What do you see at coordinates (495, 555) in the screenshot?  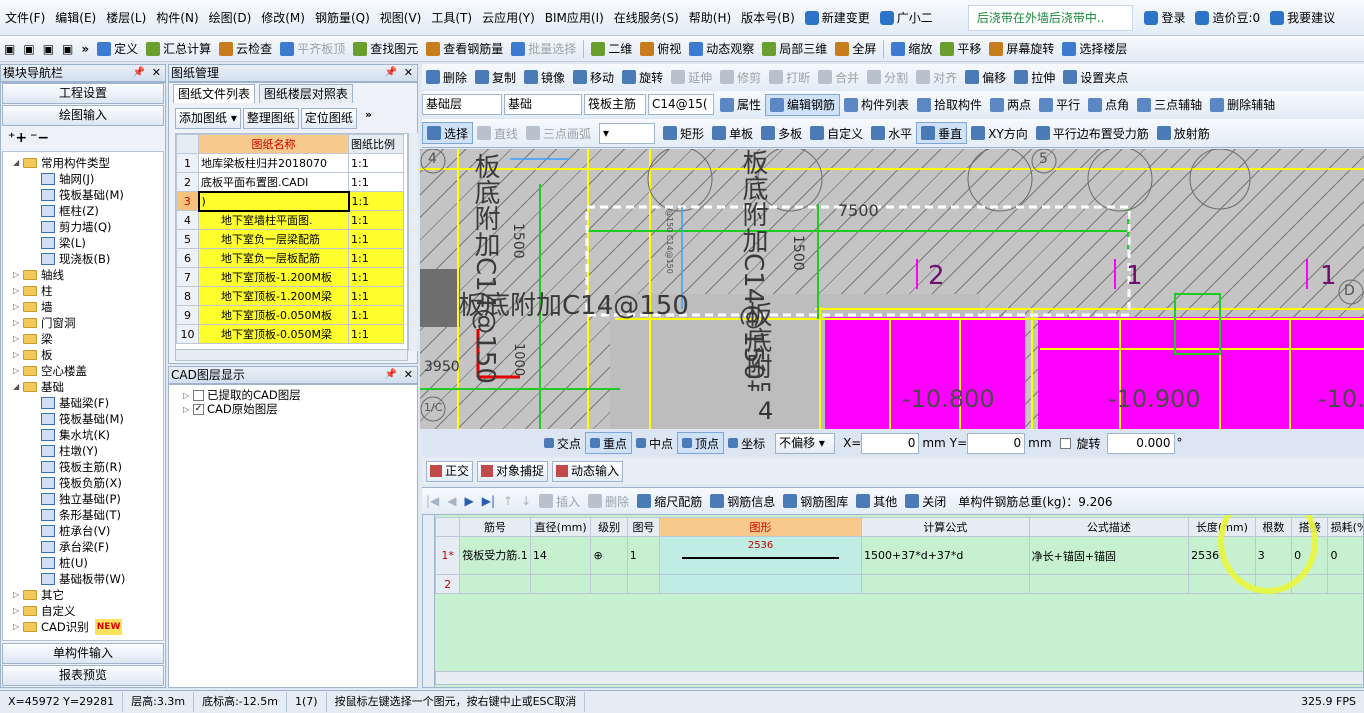 I see `rebar-cell-name: 筏板受力筋.1` at bounding box center [495, 555].